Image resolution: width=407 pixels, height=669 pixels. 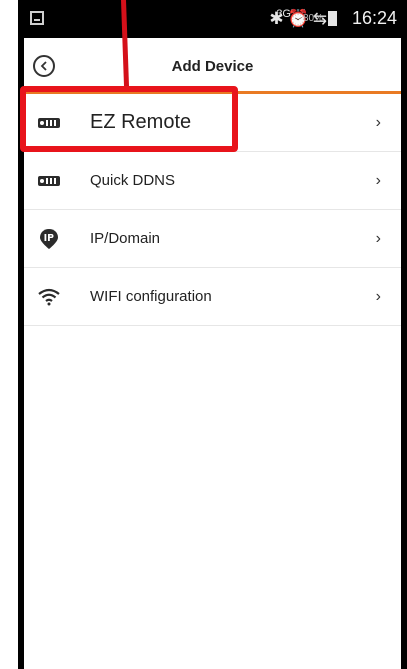 What do you see at coordinates (49, 239) in the screenshot?
I see `ip-pin-icon` at bounding box center [49, 239].